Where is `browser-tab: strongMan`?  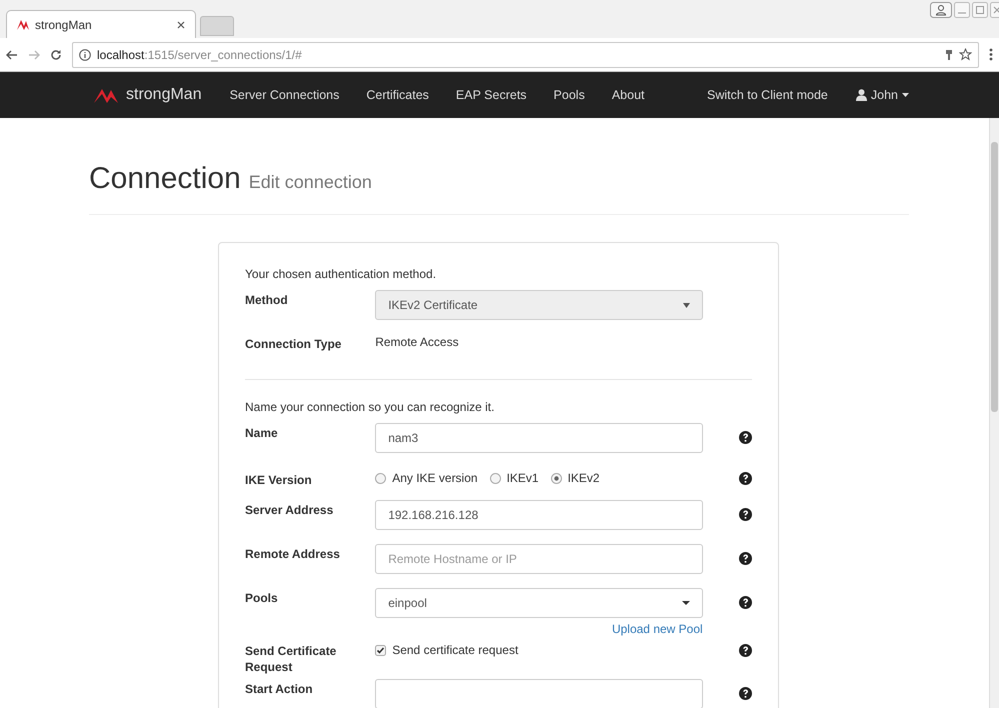 browser-tab: strongMan is located at coordinates (101, 24).